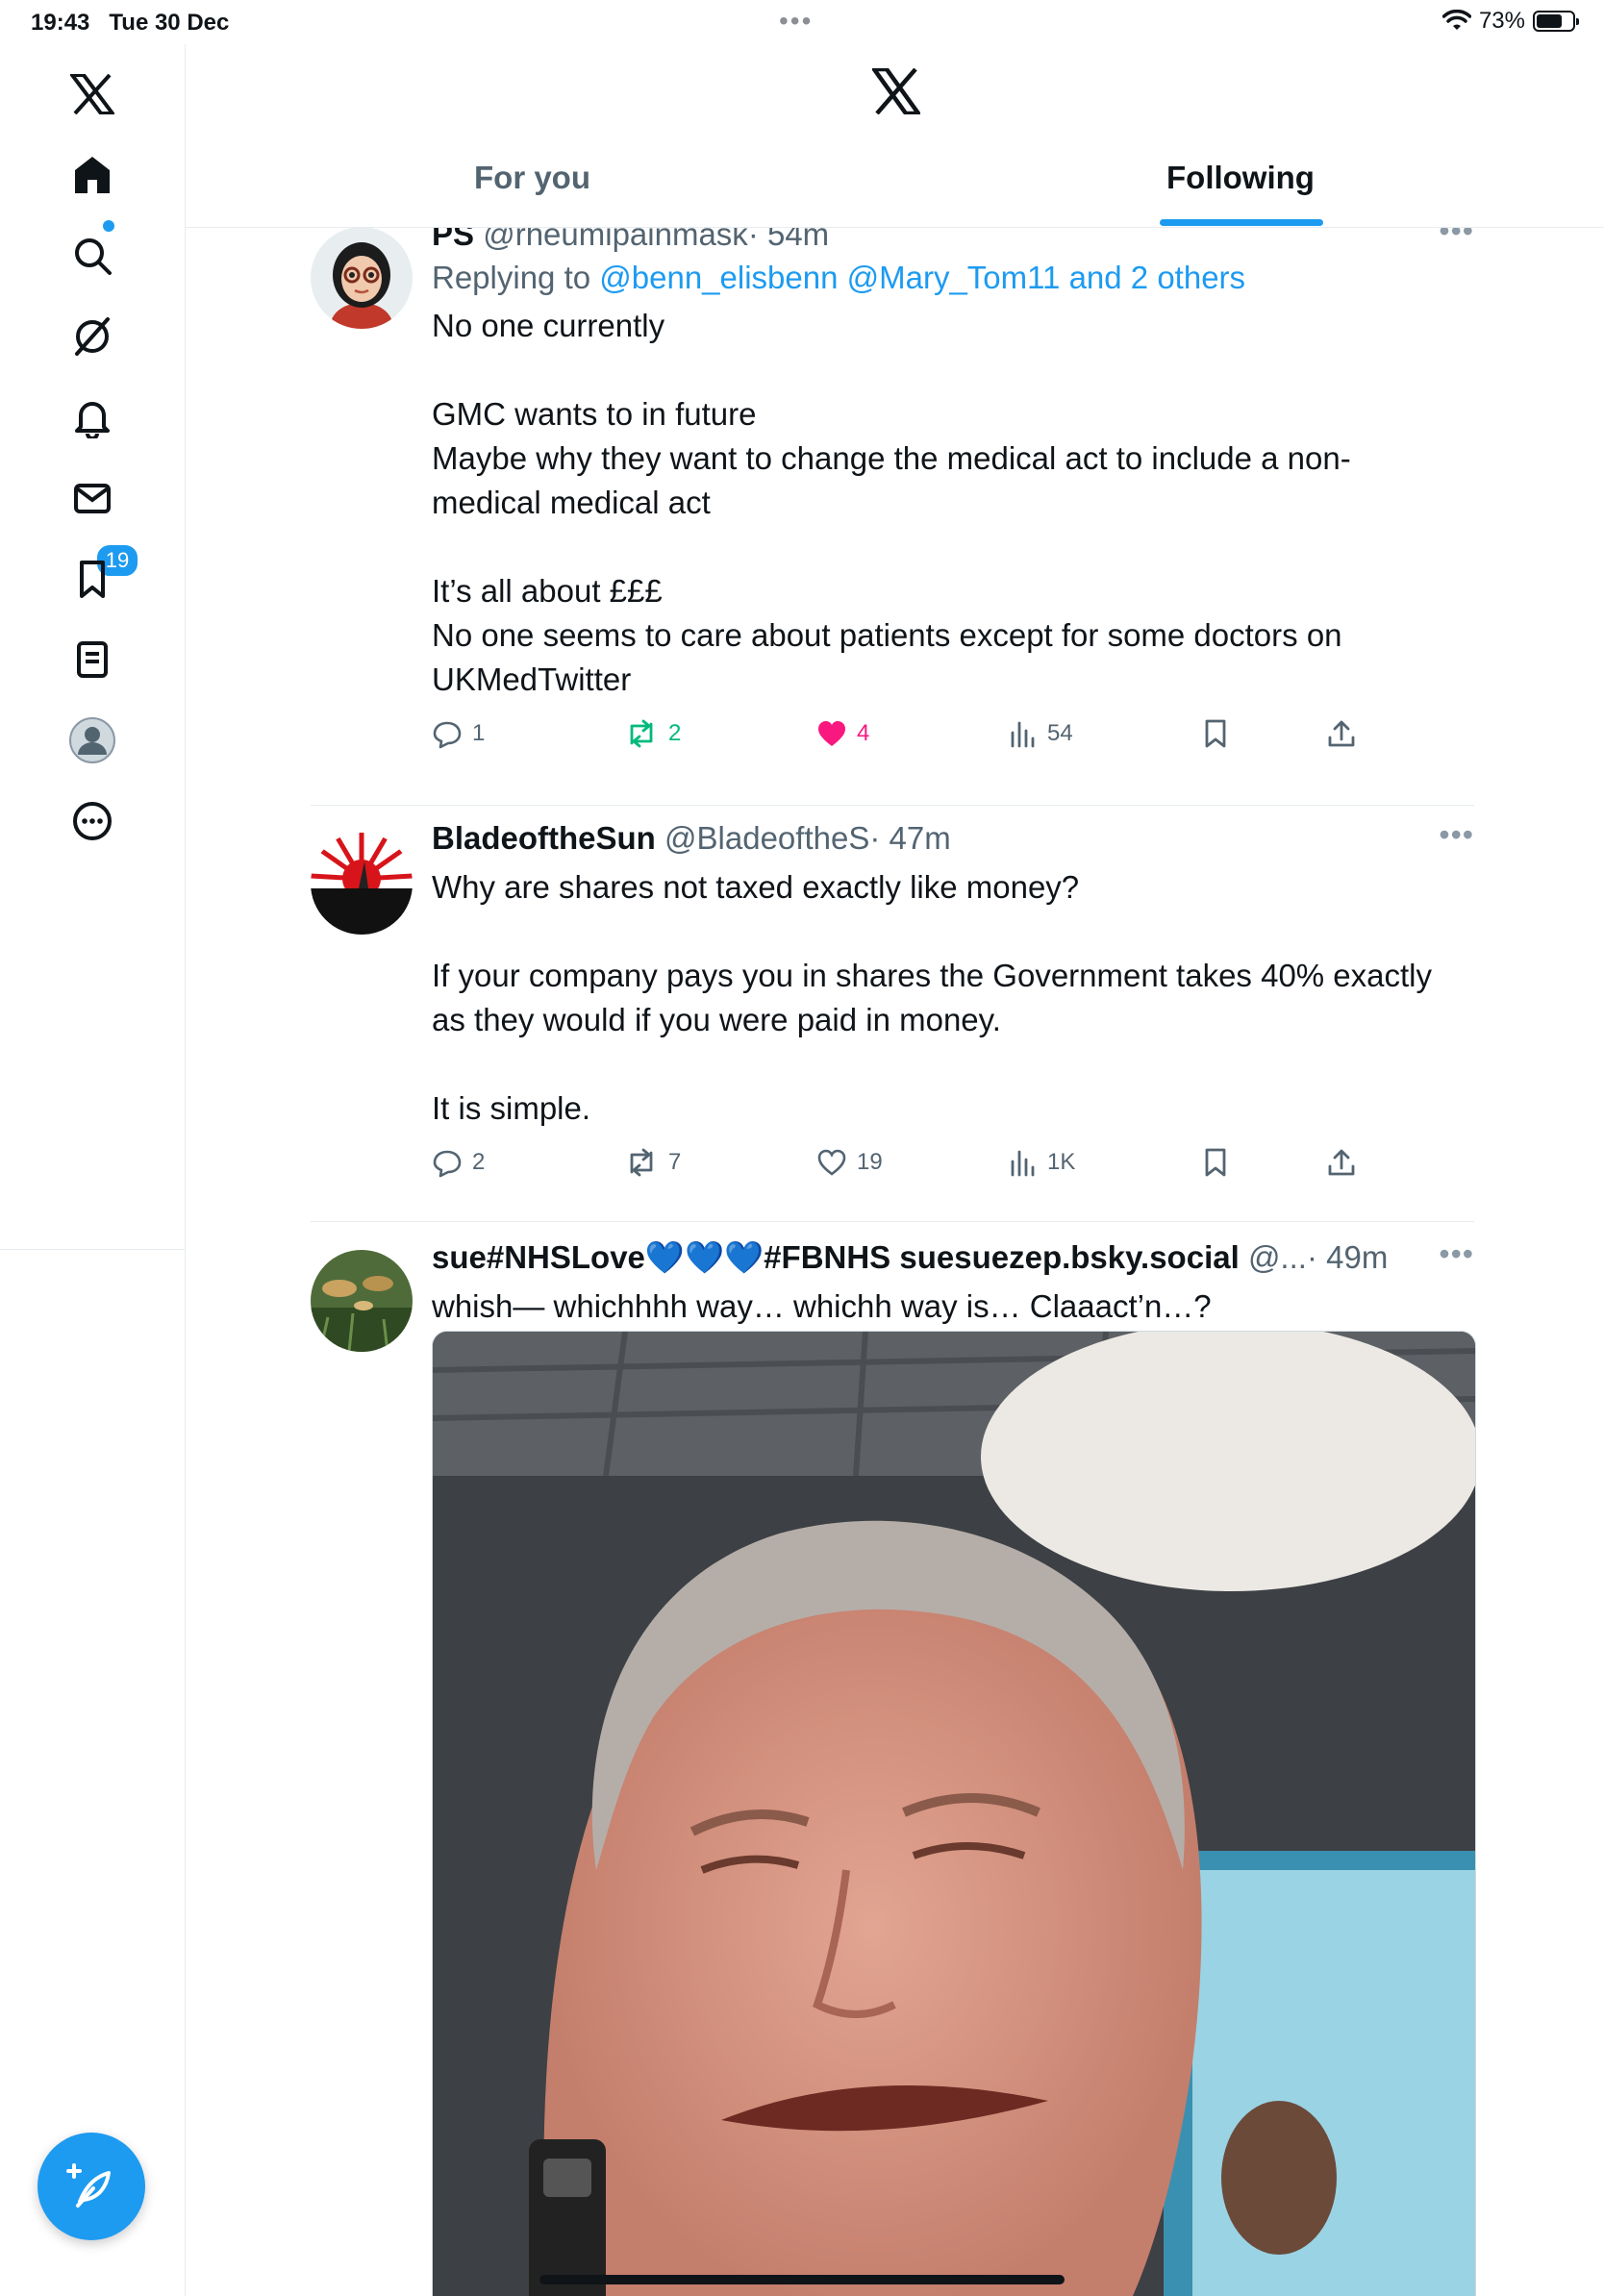 The image size is (1604, 2296). What do you see at coordinates (1061, 1162) in the screenshot?
I see `views-count: 1K` at bounding box center [1061, 1162].